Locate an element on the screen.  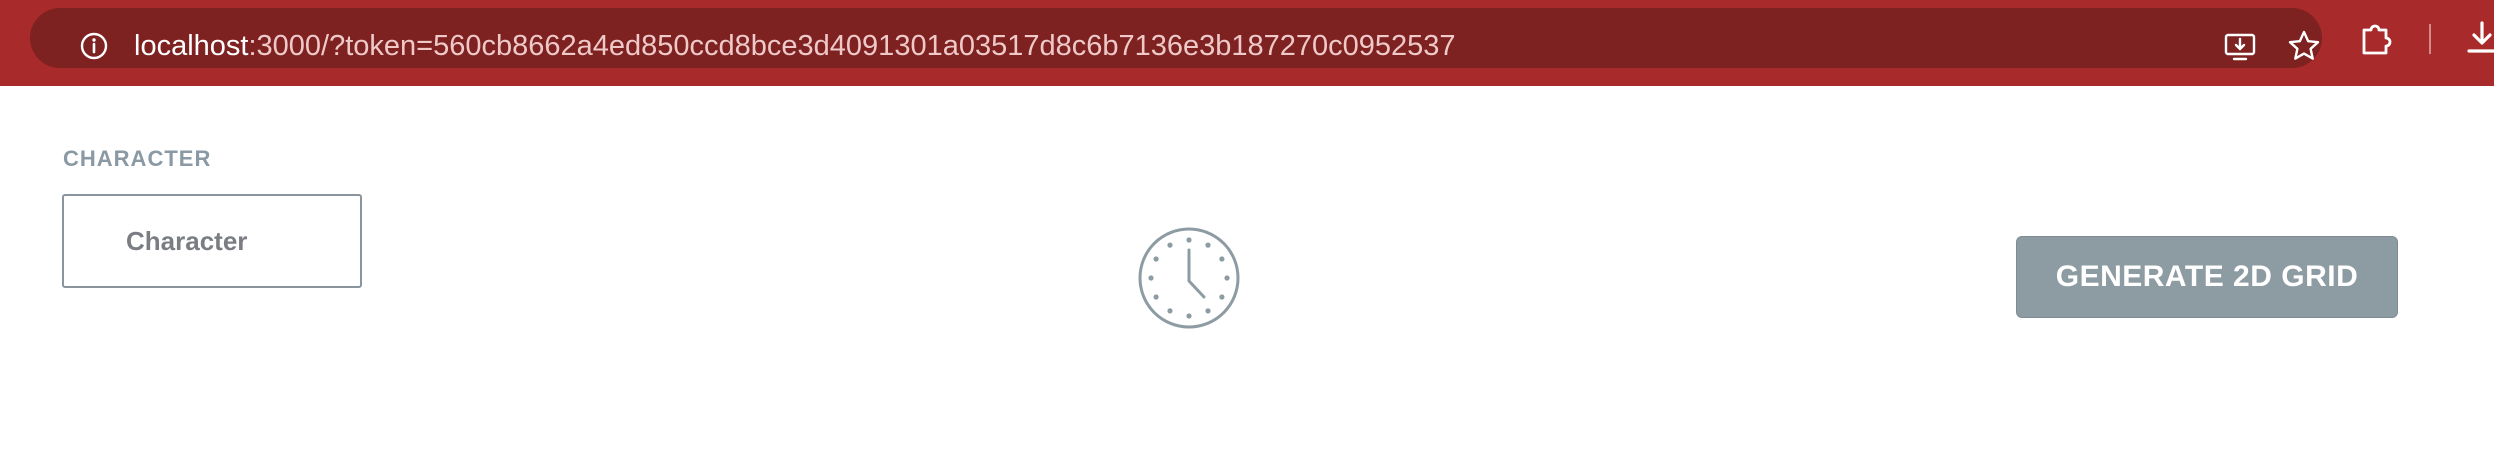
install-app-icon is located at coordinates (2240, 46).